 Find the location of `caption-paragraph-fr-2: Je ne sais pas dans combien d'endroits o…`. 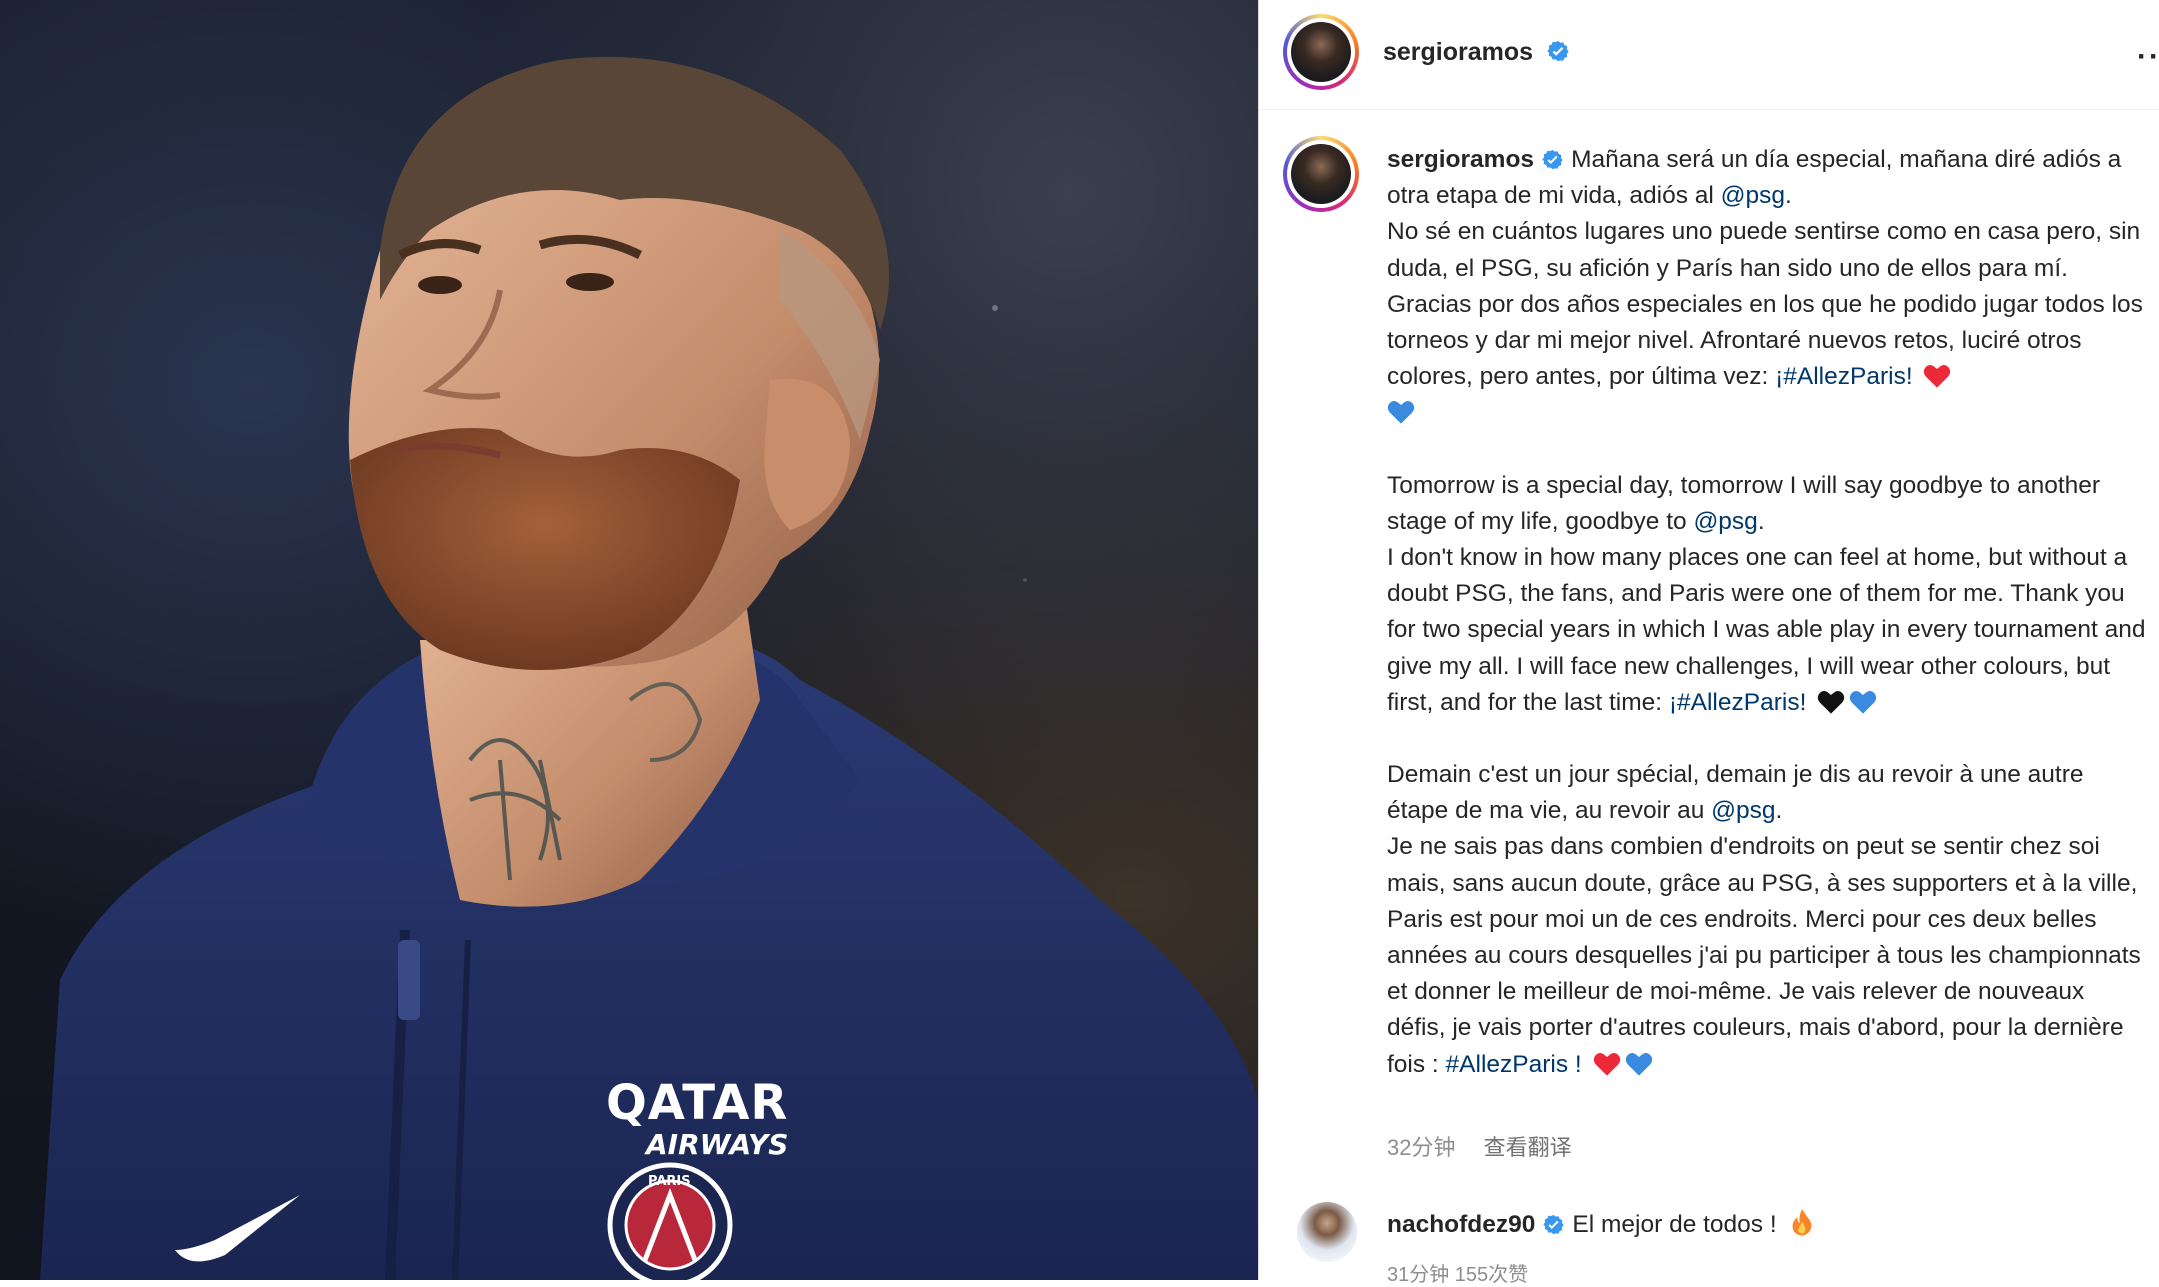

caption-paragraph-fr-2: Je ne sais pas dans combien d'endroits o… is located at coordinates (1767, 955).